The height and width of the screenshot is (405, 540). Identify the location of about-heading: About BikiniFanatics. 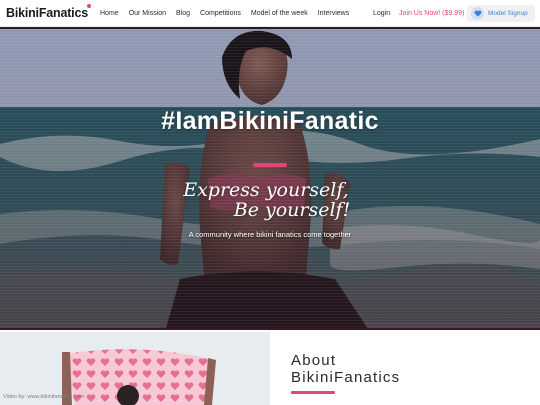
(345, 369).